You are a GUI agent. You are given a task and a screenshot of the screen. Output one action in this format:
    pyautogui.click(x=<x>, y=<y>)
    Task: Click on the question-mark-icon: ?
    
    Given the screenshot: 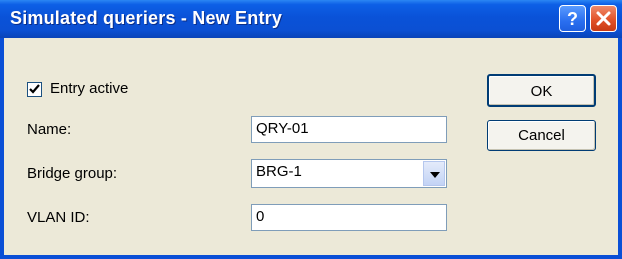 What is the action you would take?
    pyautogui.click(x=572, y=19)
    